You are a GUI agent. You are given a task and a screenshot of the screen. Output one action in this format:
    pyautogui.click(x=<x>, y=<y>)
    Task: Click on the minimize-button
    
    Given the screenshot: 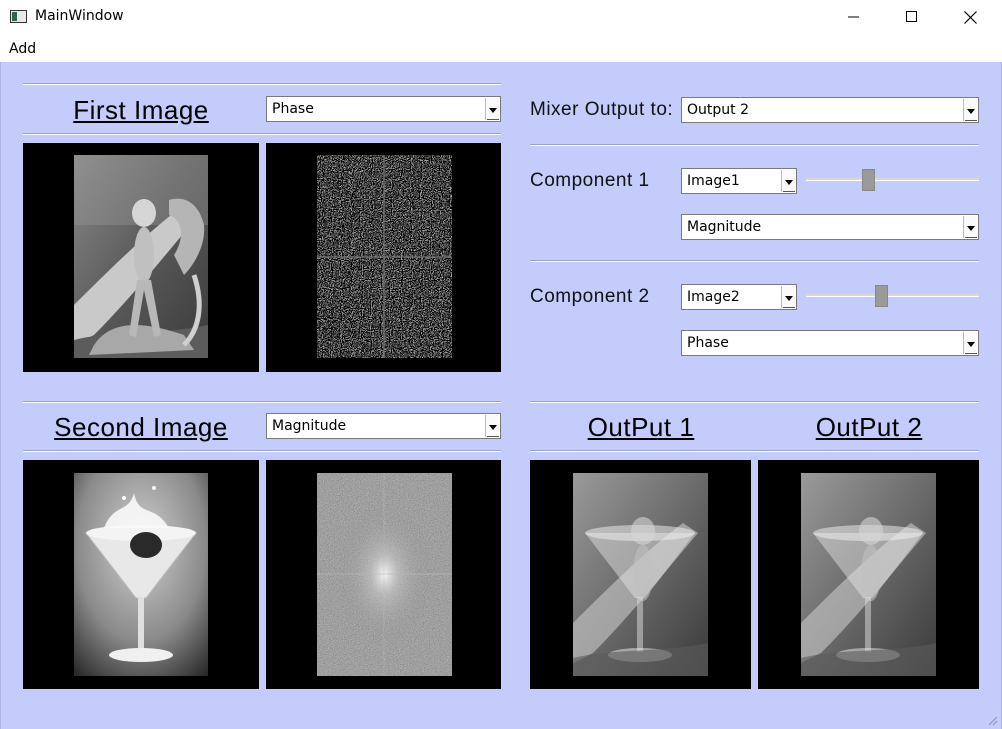 What is the action you would take?
    pyautogui.click(x=854, y=17)
    